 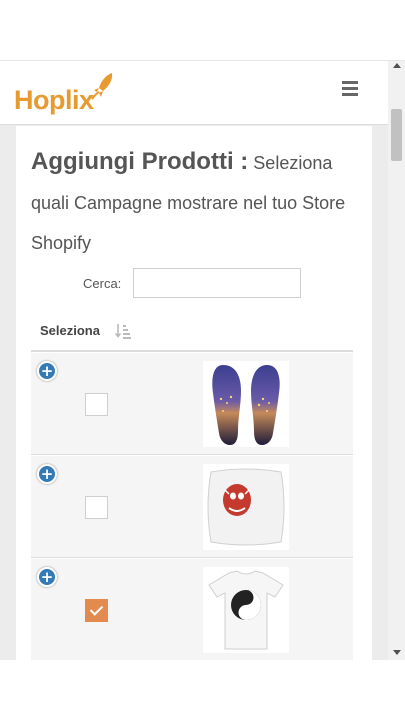 What do you see at coordinates (194, 93) in the screenshot?
I see `top-header: Hoplix` at bounding box center [194, 93].